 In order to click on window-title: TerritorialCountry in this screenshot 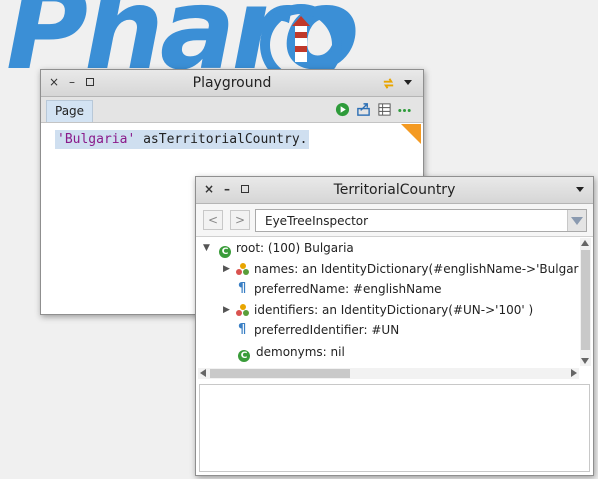, I will do `click(394, 190)`.